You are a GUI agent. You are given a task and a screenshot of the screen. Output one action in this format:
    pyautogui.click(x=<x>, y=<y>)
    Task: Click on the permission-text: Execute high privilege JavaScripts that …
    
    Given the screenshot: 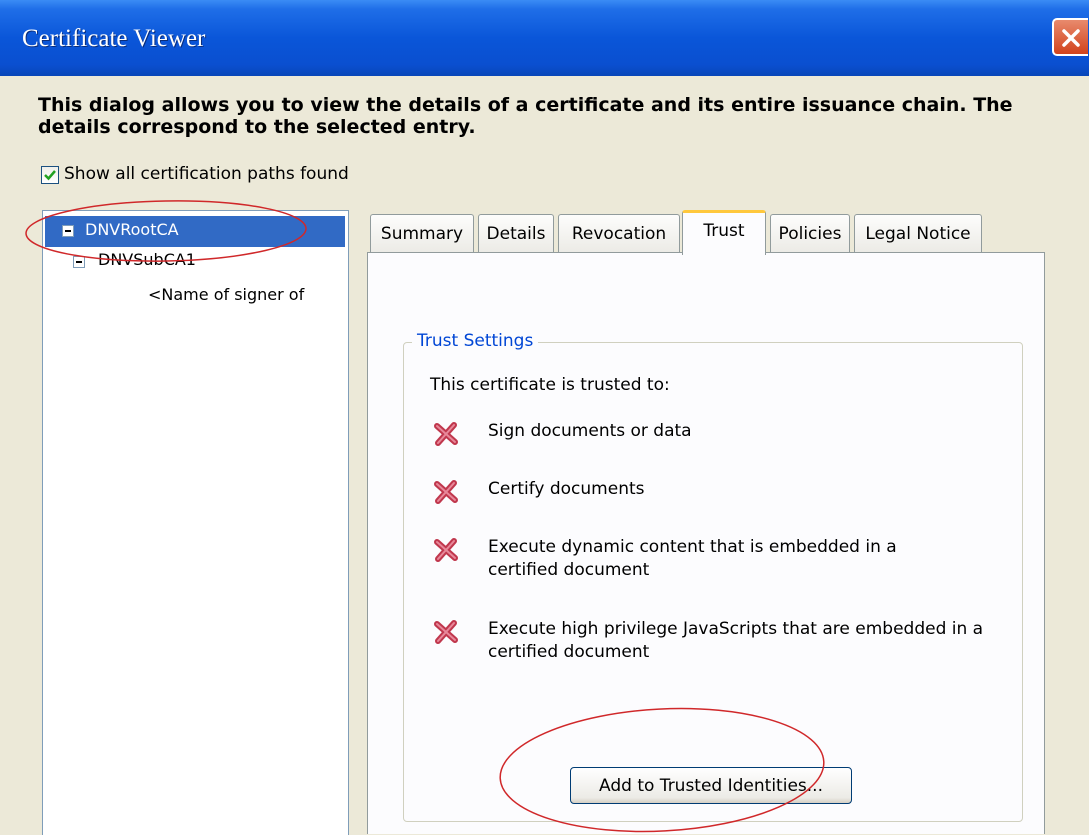 What is the action you would take?
    pyautogui.click(x=736, y=640)
    